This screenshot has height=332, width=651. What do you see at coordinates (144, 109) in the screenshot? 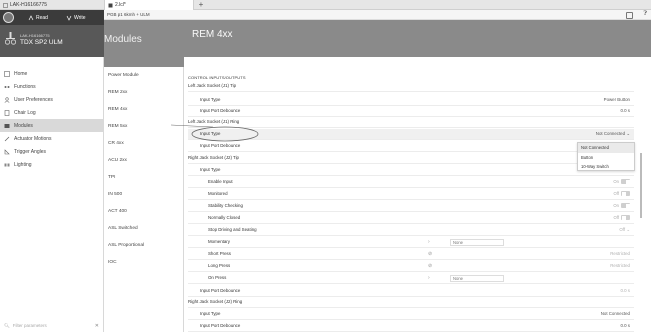
I see `module-item: REM 4xx` at bounding box center [144, 109].